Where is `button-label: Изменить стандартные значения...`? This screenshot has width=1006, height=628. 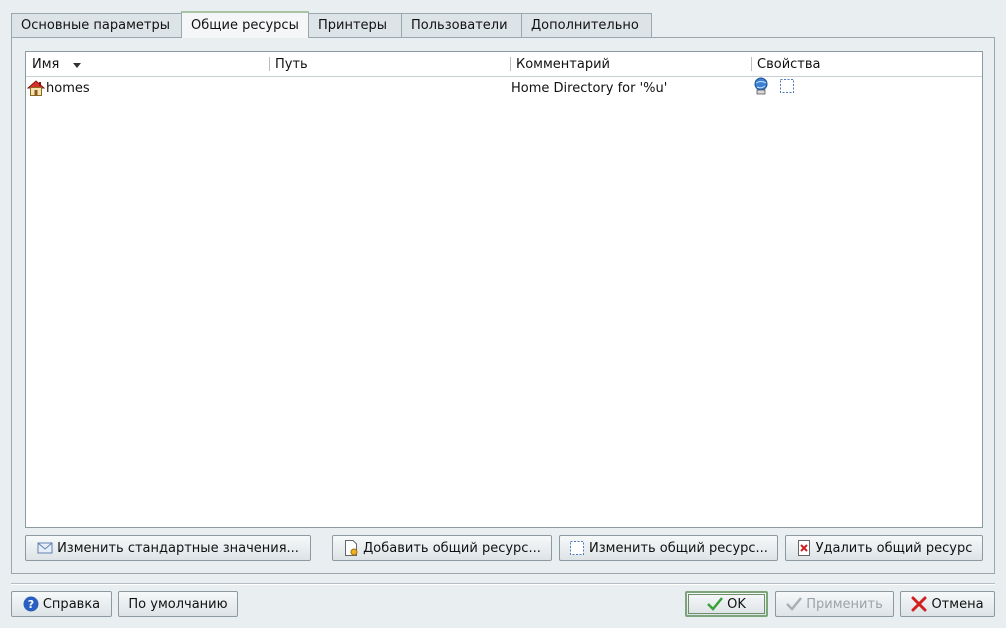
button-label: Изменить стандартные значения... is located at coordinates (178, 548).